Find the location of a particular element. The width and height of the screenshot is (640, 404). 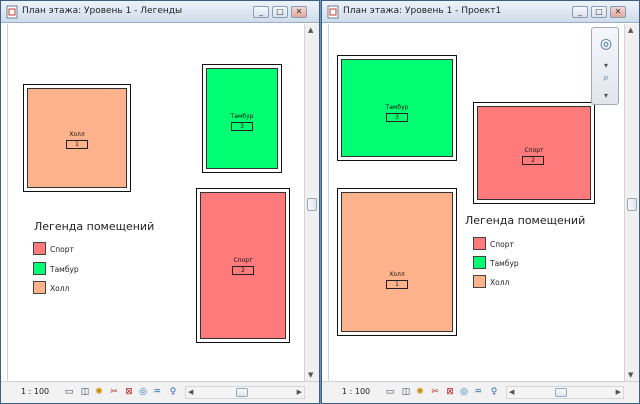

title-bar: План этажа: Уровень 1 - Проект1 _ □ ✕ is located at coordinates (480, 12).